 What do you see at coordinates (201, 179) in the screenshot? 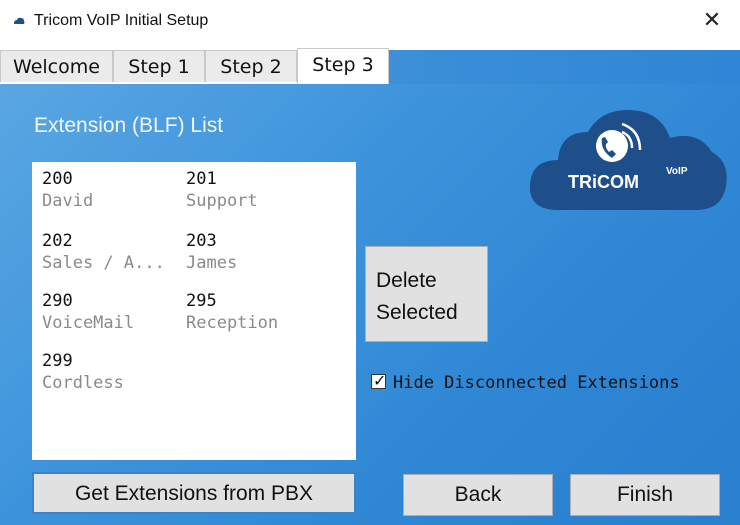
I see `extension-number: 201` at bounding box center [201, 179].